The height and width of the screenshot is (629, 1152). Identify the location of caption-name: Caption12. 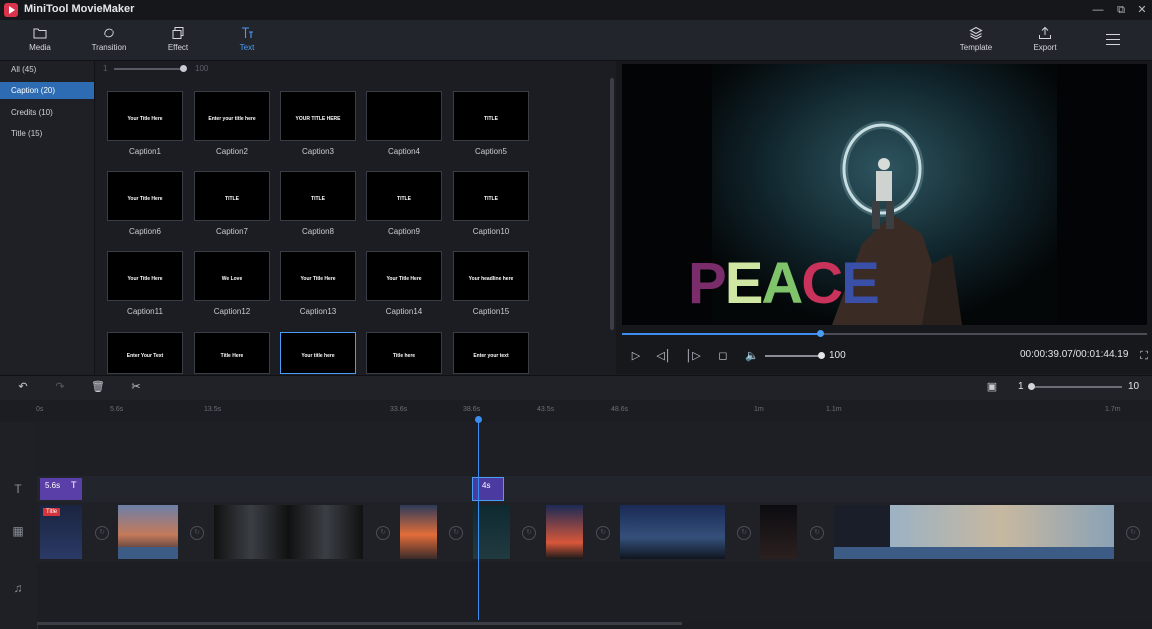
(232, 311).